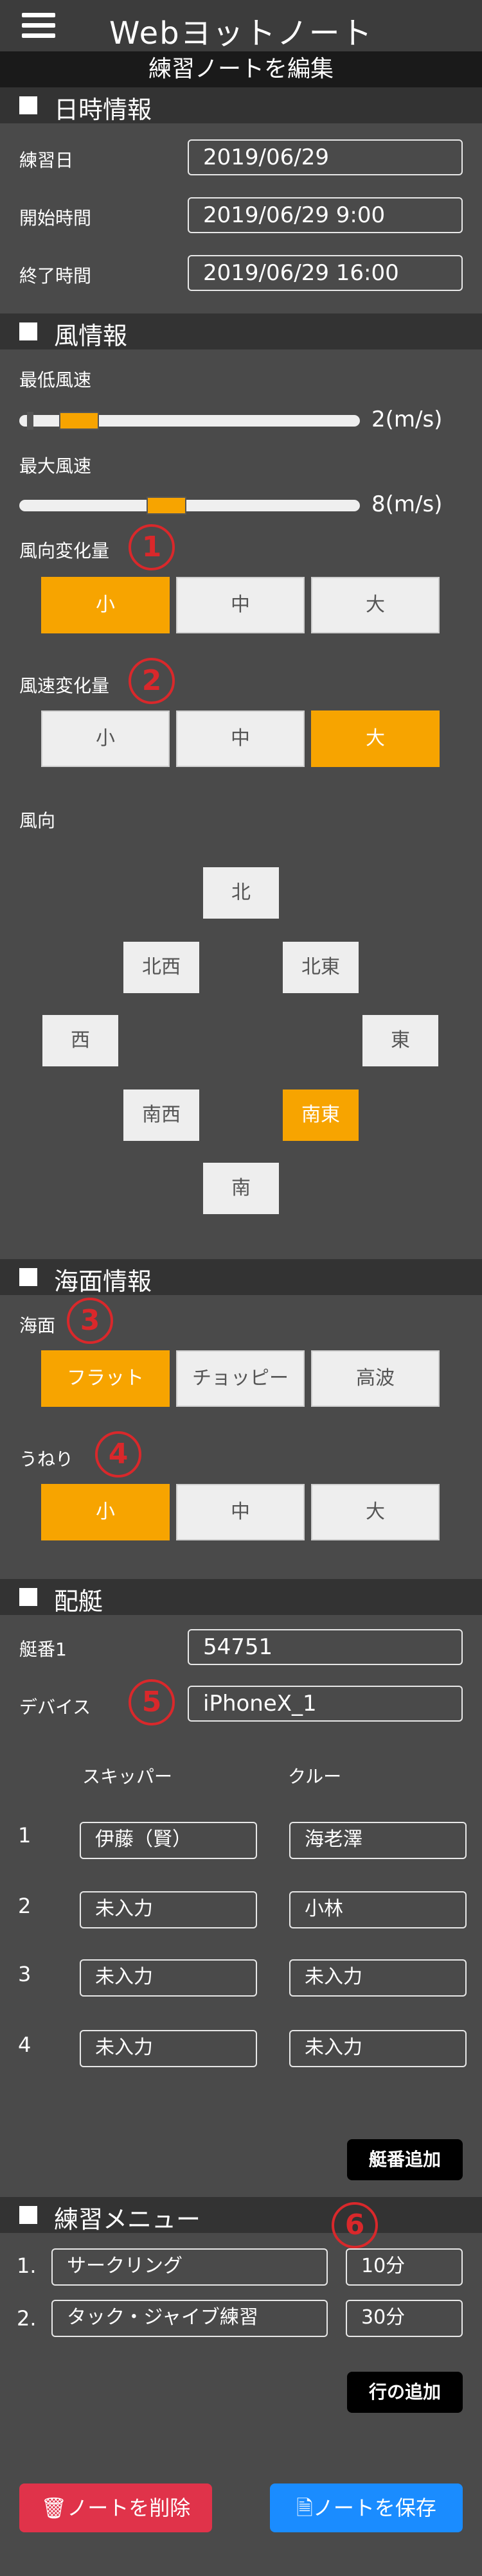 Image resolution: width=482 pixels, height=2576 pixels. What do you see at coordinates (56, 218) in the screenshot?
I see `start-time-label: 開始時間` at bounding box center [56, 218].